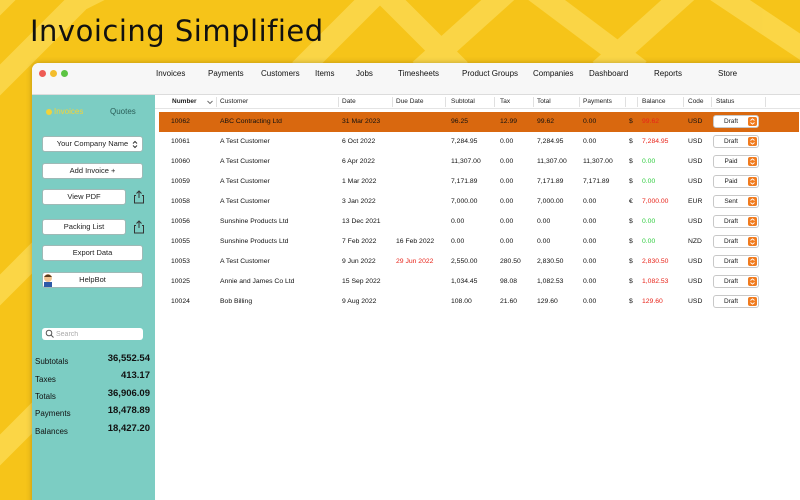  I want to click on cell-date: 1 Mar 2022, so click(359, 181).